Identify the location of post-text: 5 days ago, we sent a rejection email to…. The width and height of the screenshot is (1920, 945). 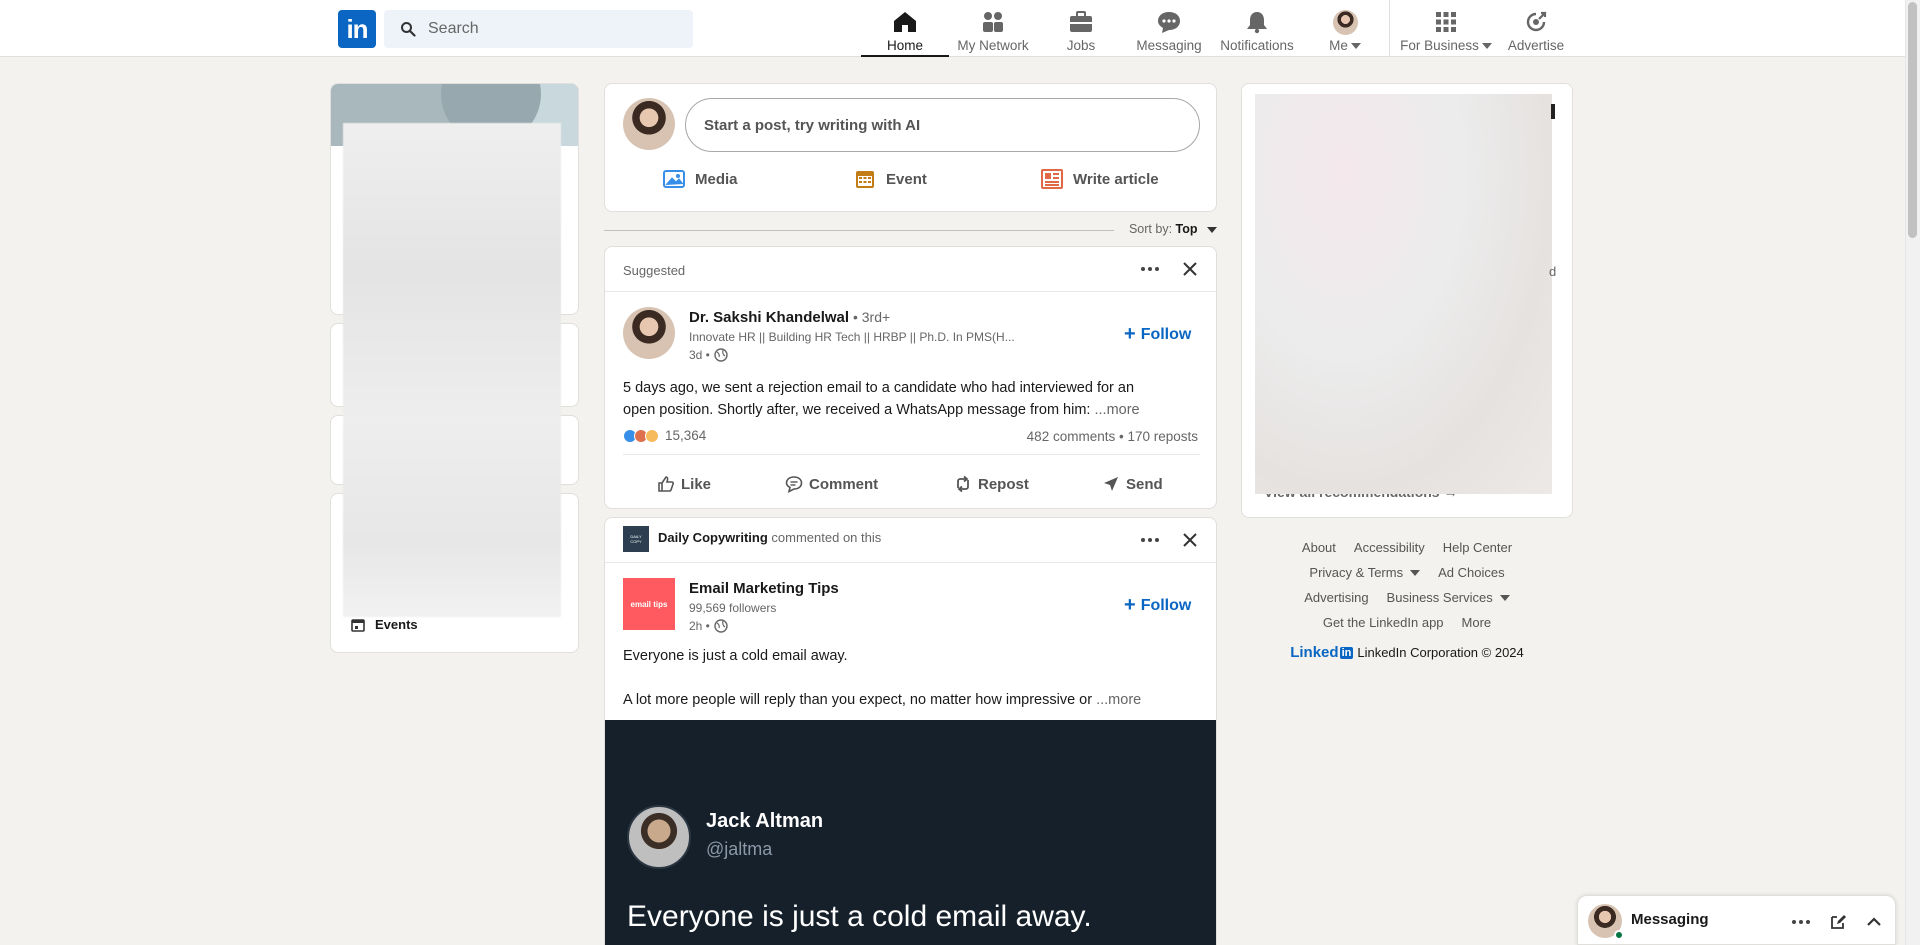
(881, 399).